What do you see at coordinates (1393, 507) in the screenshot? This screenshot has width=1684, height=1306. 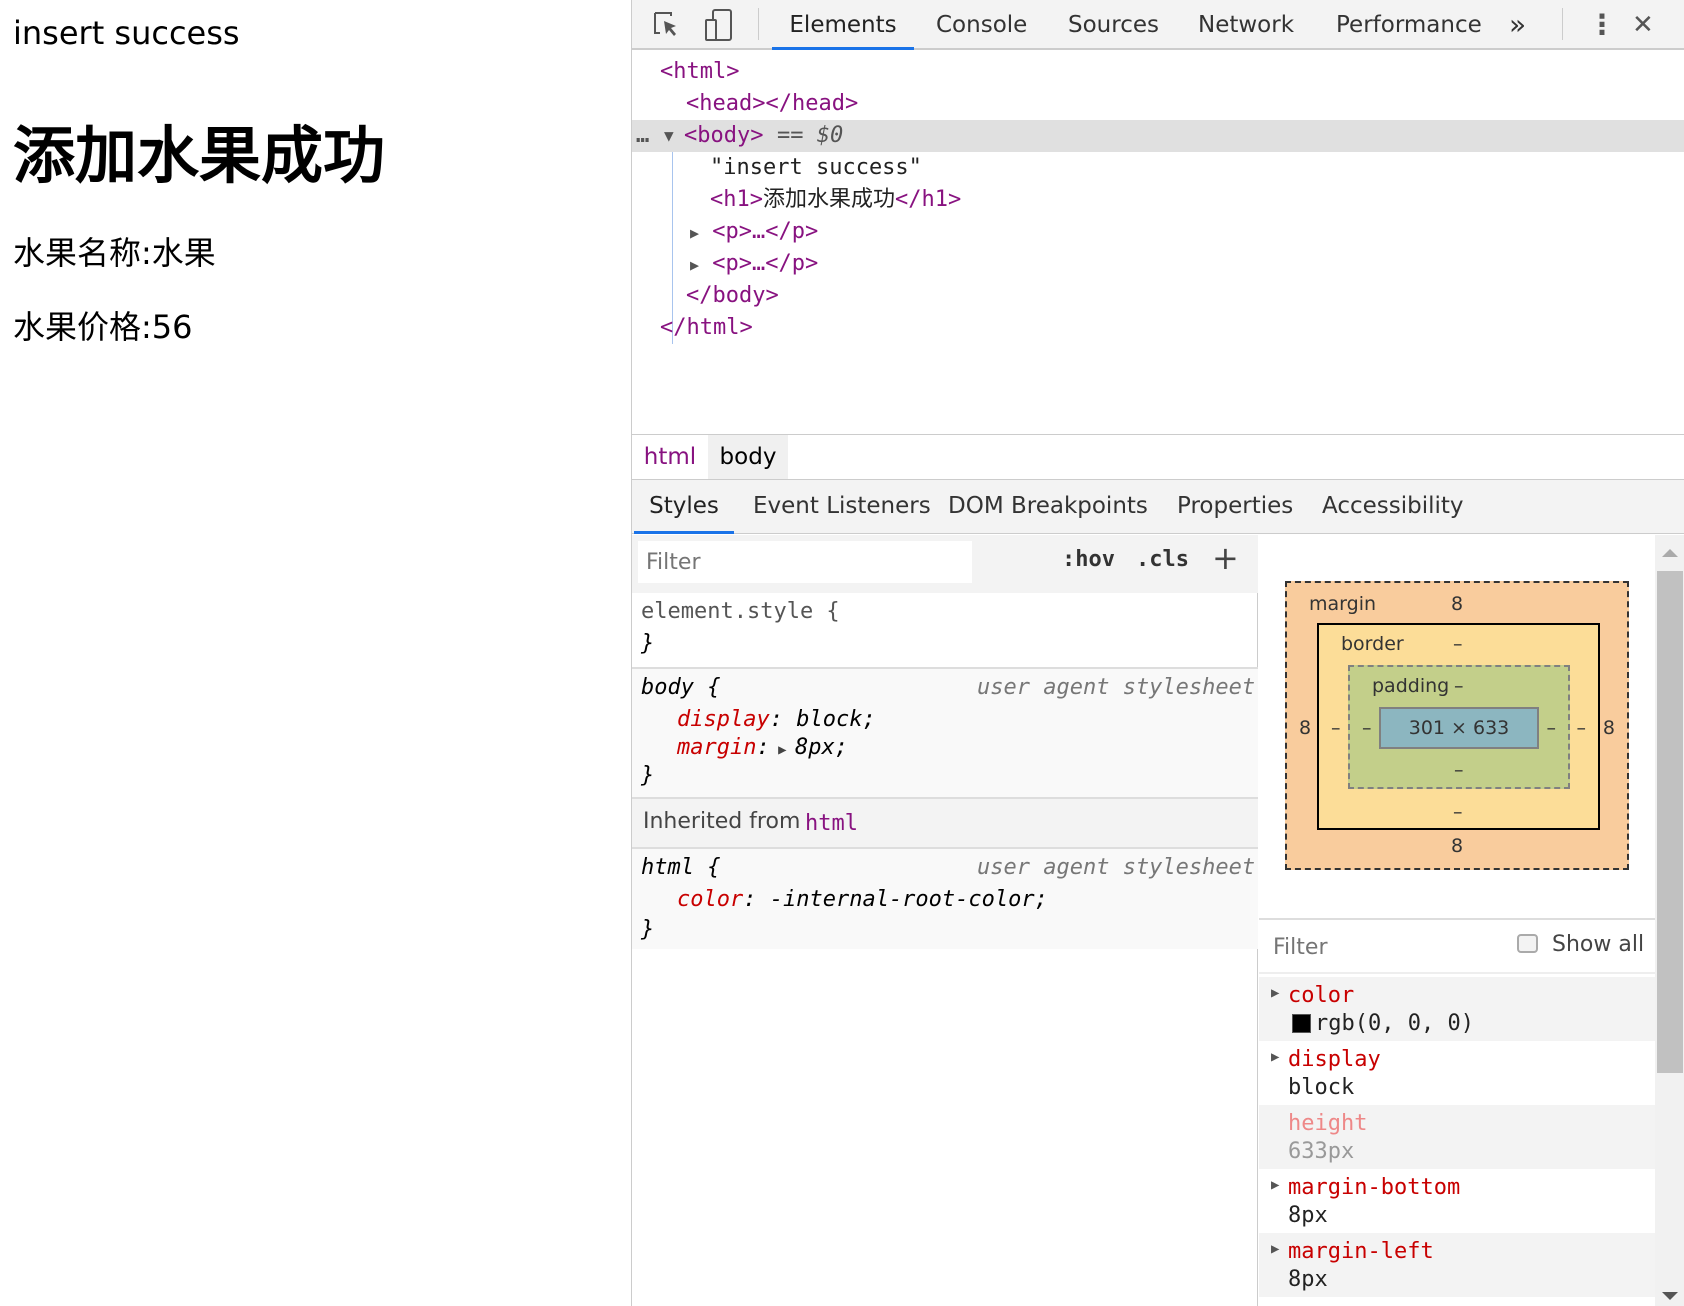 I see `tab-accessibility: Accessibility` at bounding box center [1393, 507].